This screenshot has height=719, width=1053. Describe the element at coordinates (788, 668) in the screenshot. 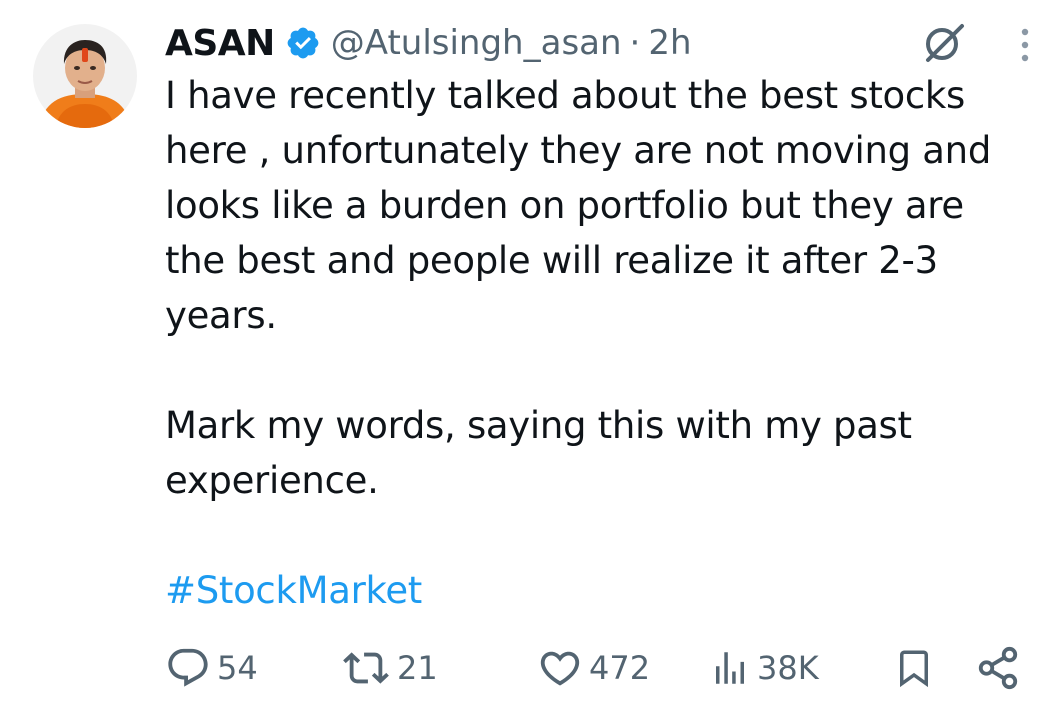

I see `views-count: 38K` at that location.